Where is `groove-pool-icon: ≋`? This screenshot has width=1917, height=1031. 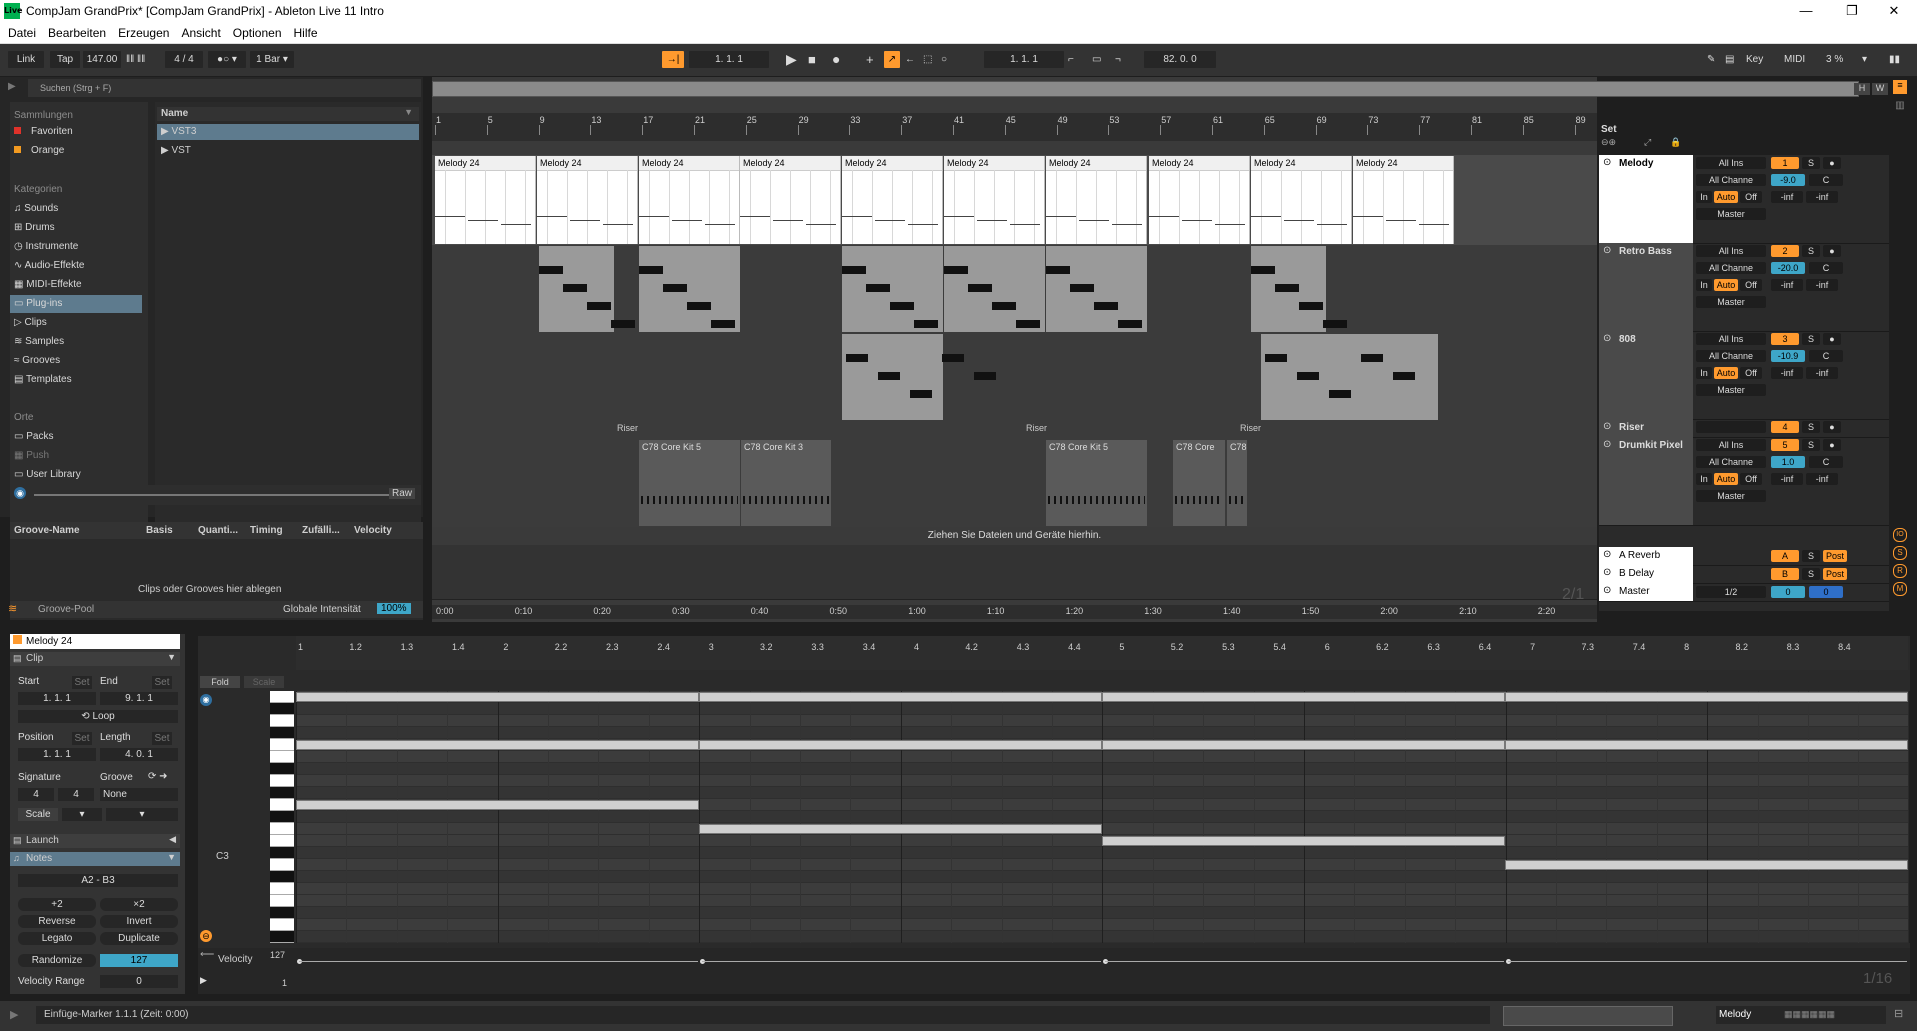
groove-pool-icon: ≋ is located at coordinates (12, 608).